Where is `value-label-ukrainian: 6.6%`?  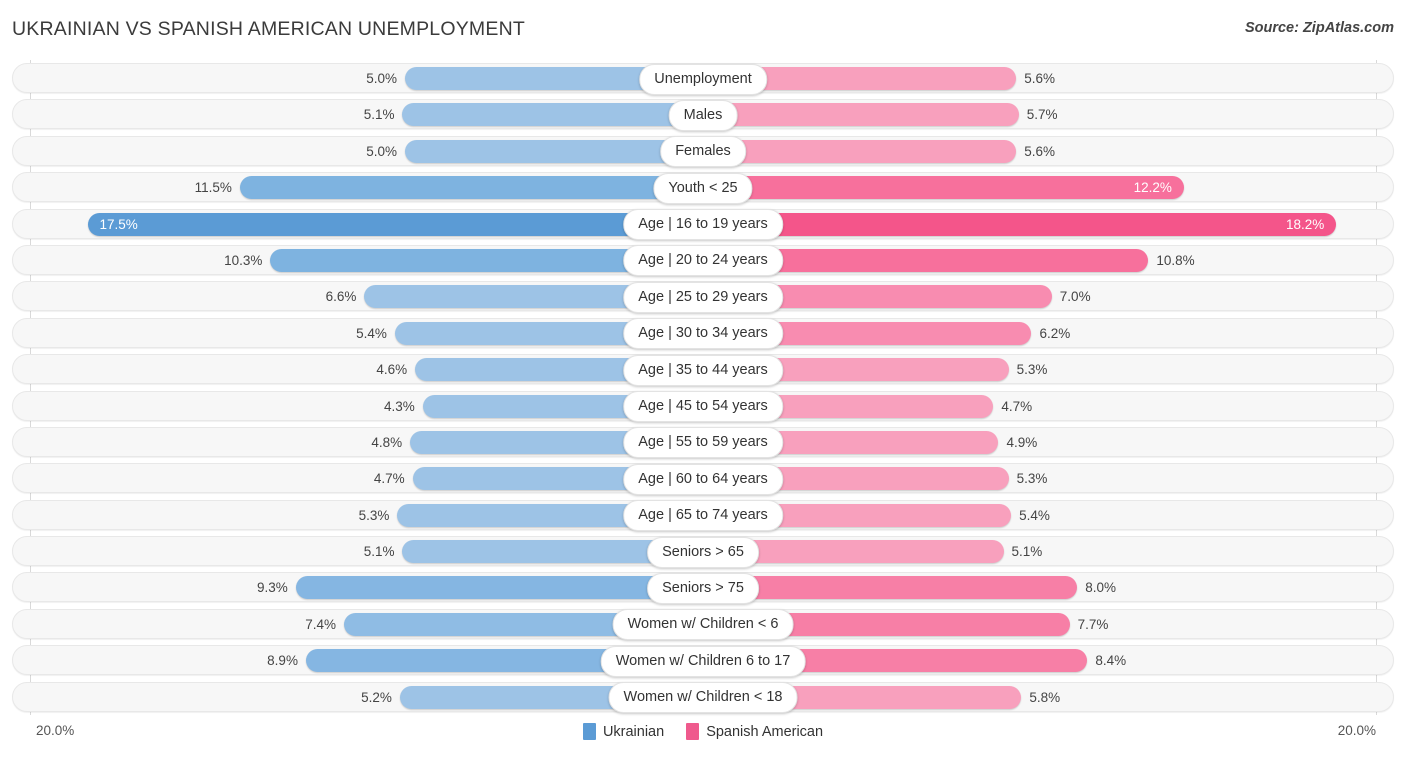 value-label-ukrainian: 6.6% is located at coordinates (341, 297).